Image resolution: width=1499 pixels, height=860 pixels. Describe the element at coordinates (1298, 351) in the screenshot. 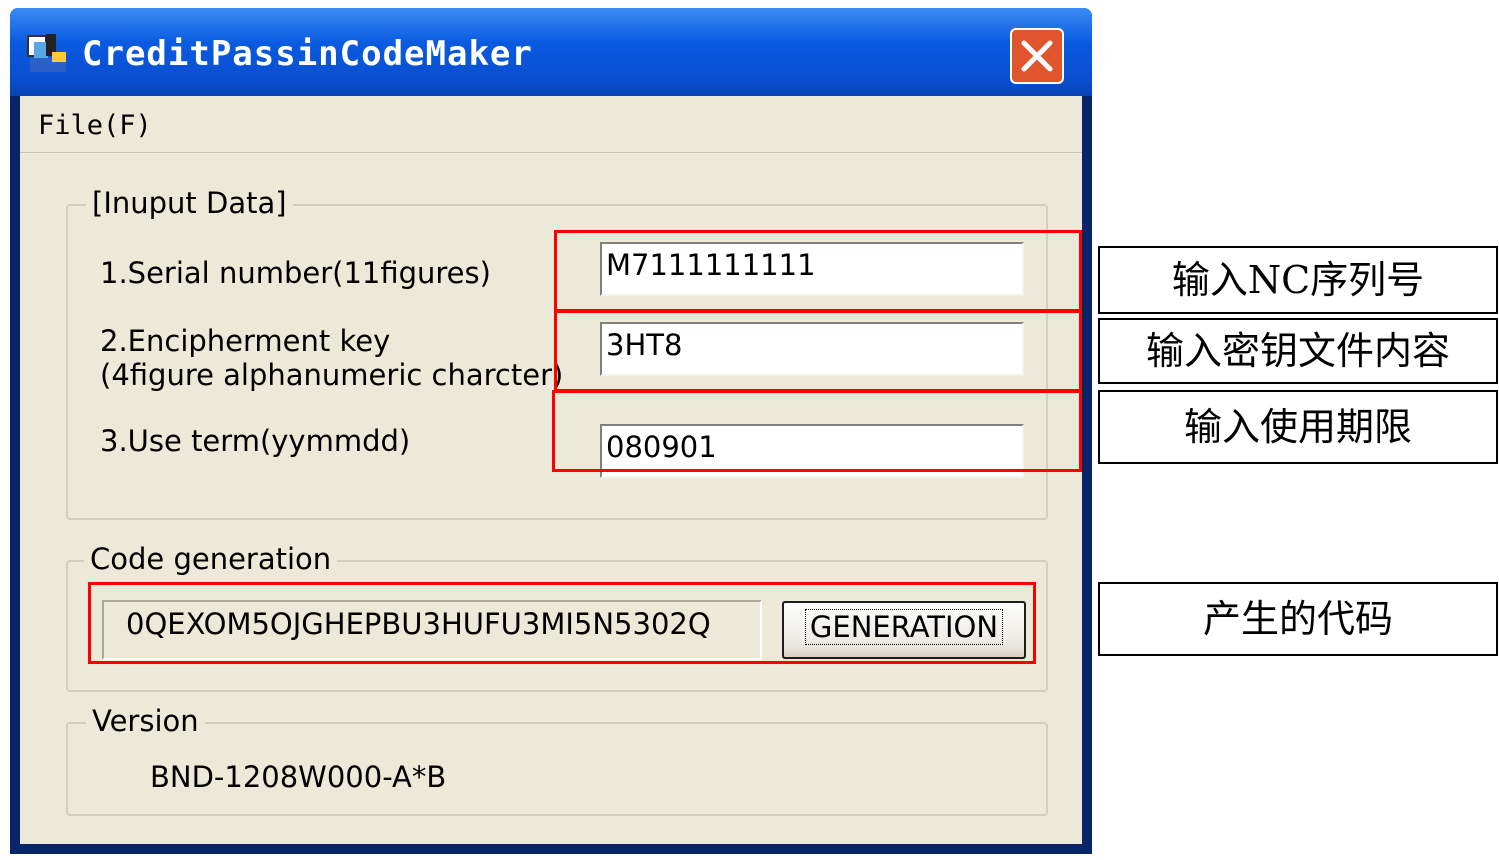

I see `key-annotation: 输入密钥文件内容` at that location.